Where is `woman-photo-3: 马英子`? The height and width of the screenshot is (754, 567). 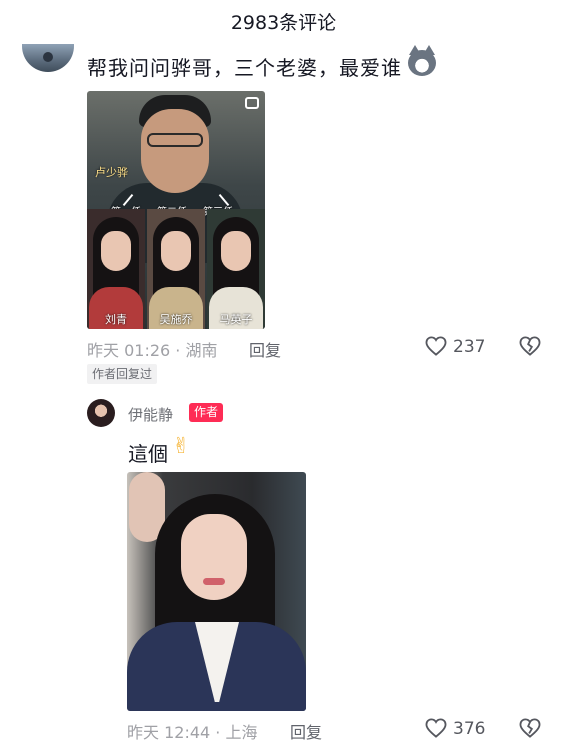
woman-photo-3: 马英子 is located at coordinates (236, 269).